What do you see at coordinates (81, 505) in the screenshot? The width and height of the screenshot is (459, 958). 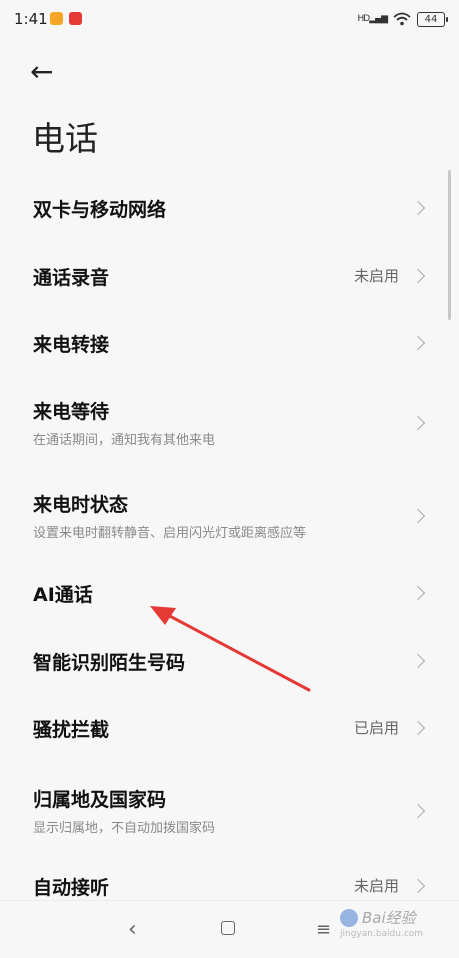 I see `setting-label: 来电时状态` at bounding box center [81, 505].